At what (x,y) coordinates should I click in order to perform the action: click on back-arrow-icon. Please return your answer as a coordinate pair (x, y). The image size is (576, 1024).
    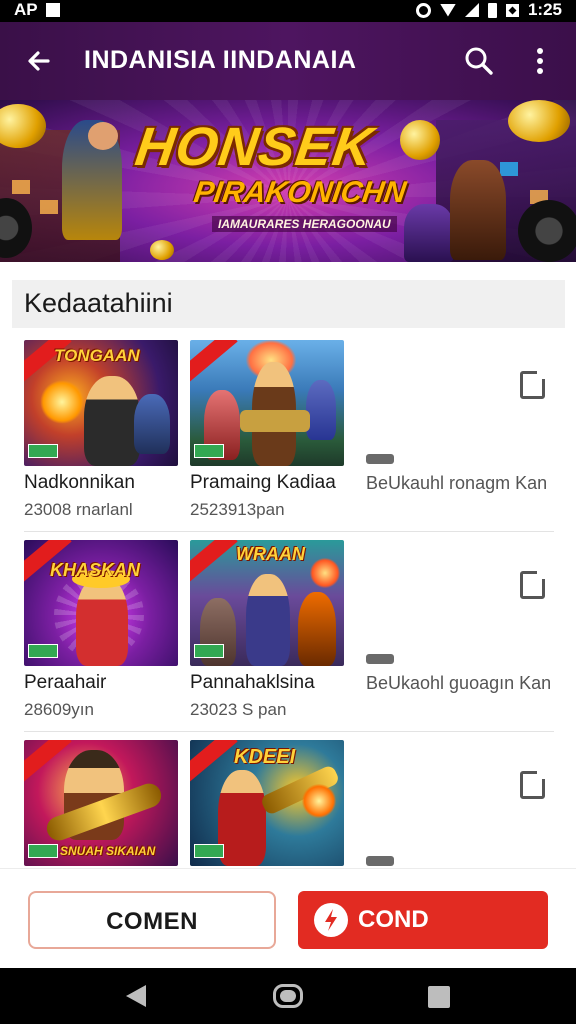
    Looking at the image, I should click on (39, 61).